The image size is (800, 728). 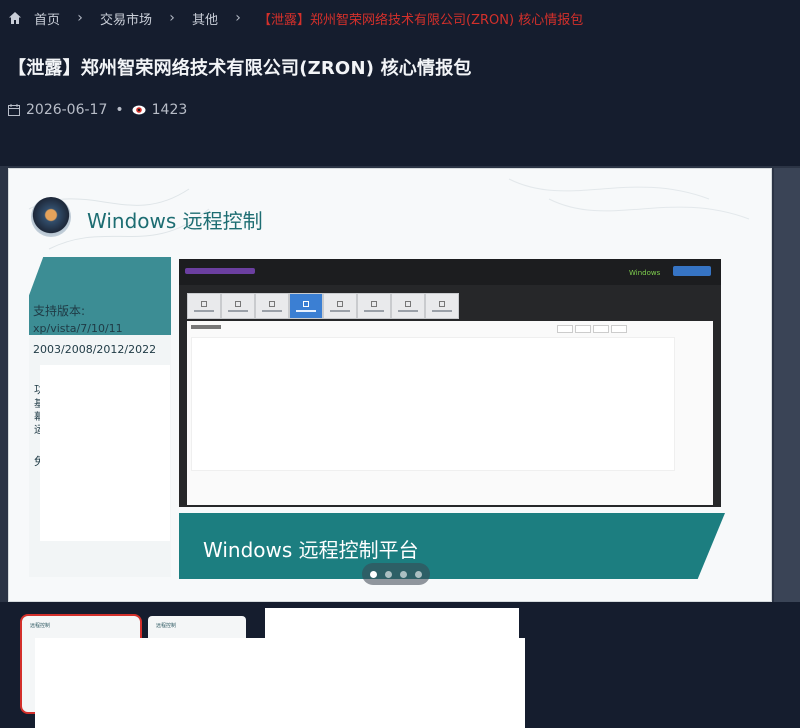 What do you see at coordinates (421, 20) in the screenshot?
I see `breadcrumb-current: 【泄露】郑州智荣网络技术有限公司(ZRON) 核心情报包` at bounding box center [421, 20].